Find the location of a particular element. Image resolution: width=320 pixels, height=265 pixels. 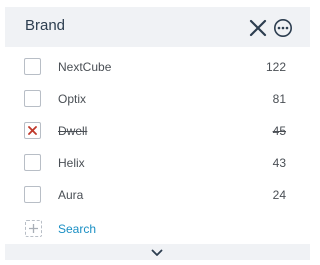

facet-value-label: Helix is located at coordinates (71, 163).